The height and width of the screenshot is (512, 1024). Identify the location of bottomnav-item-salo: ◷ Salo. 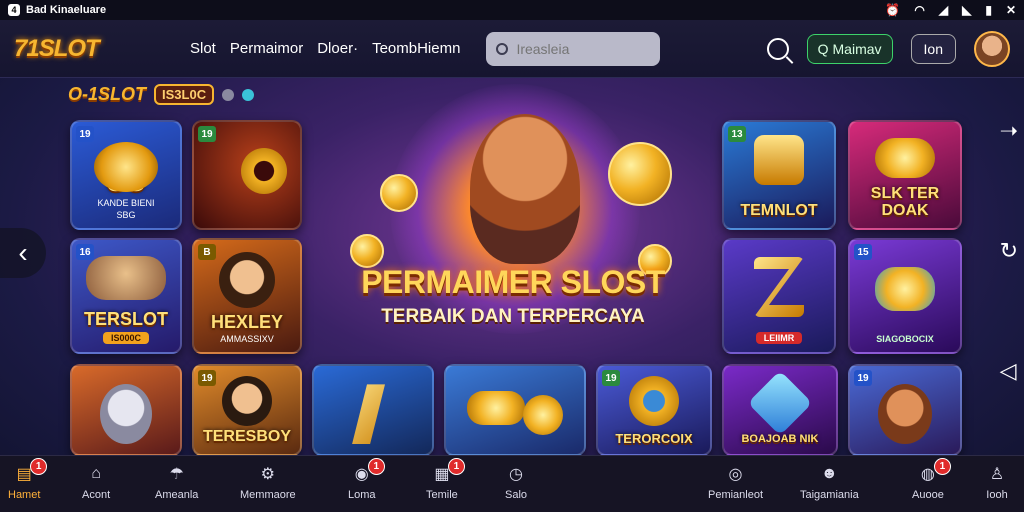
(516, 482).